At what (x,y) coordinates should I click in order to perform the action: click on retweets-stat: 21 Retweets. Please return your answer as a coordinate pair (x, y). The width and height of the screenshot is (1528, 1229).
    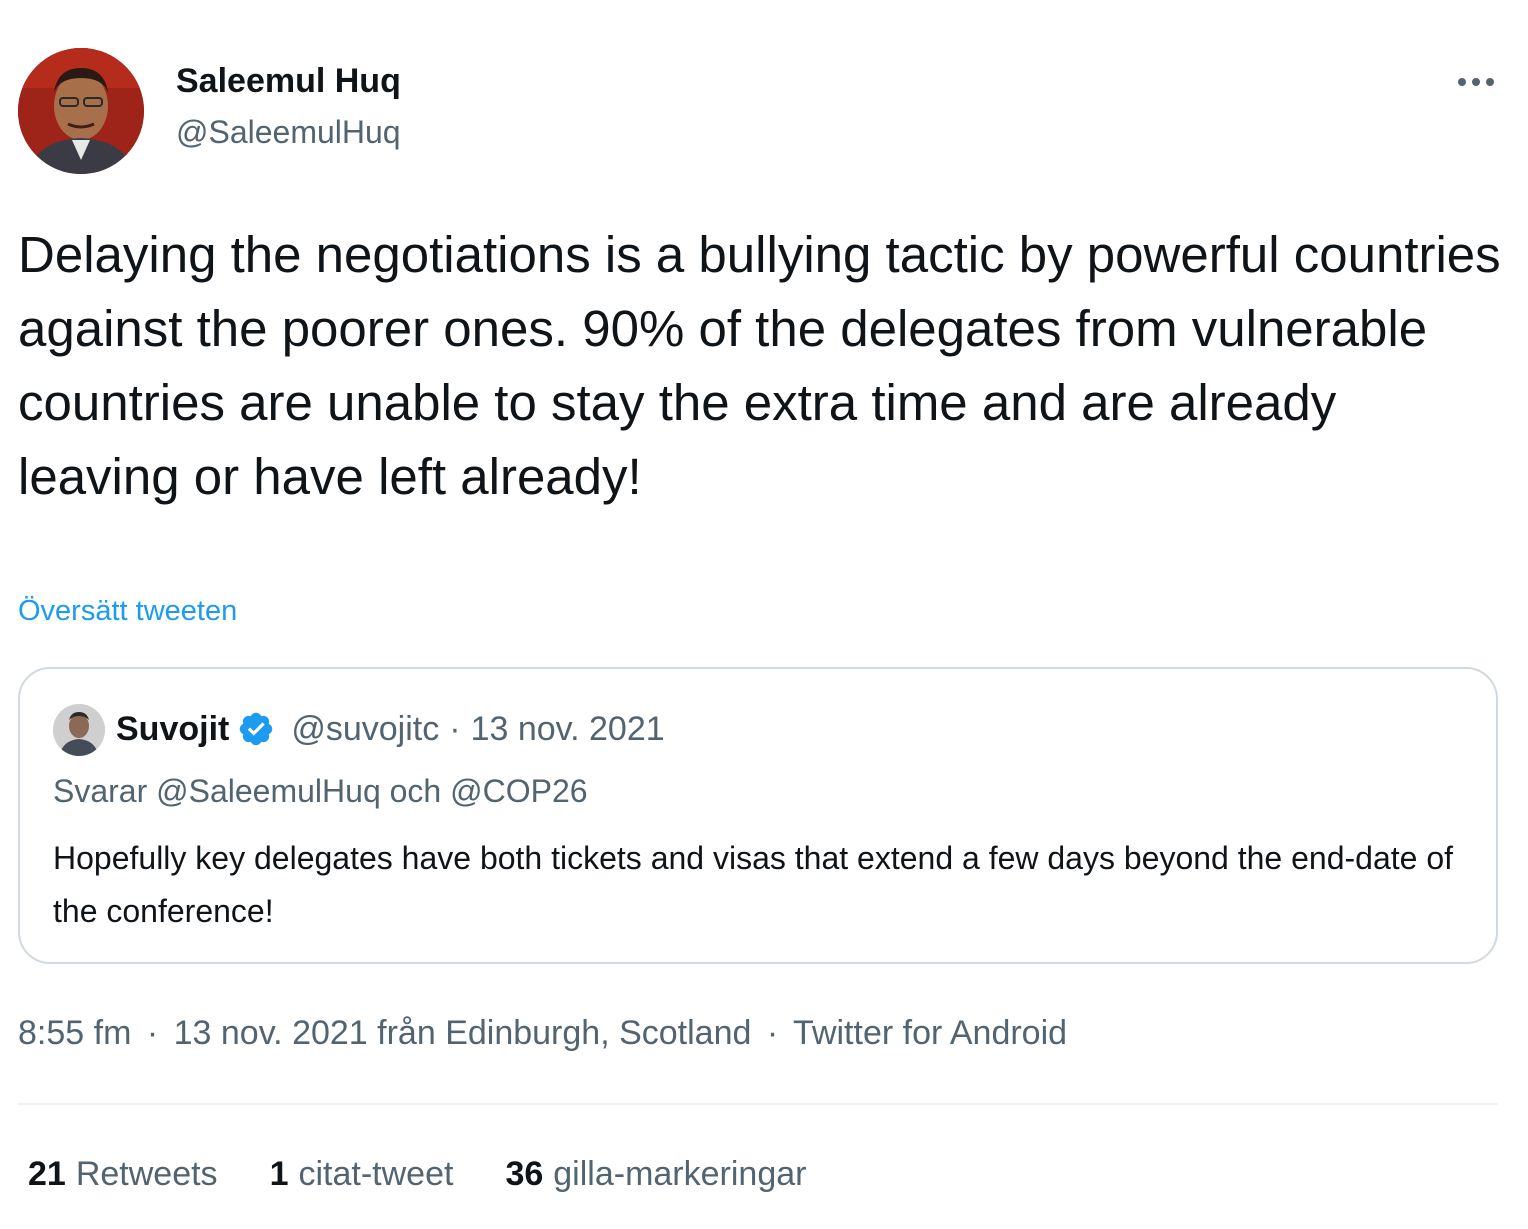
    Looking at the image, I should click on (123, 1174).